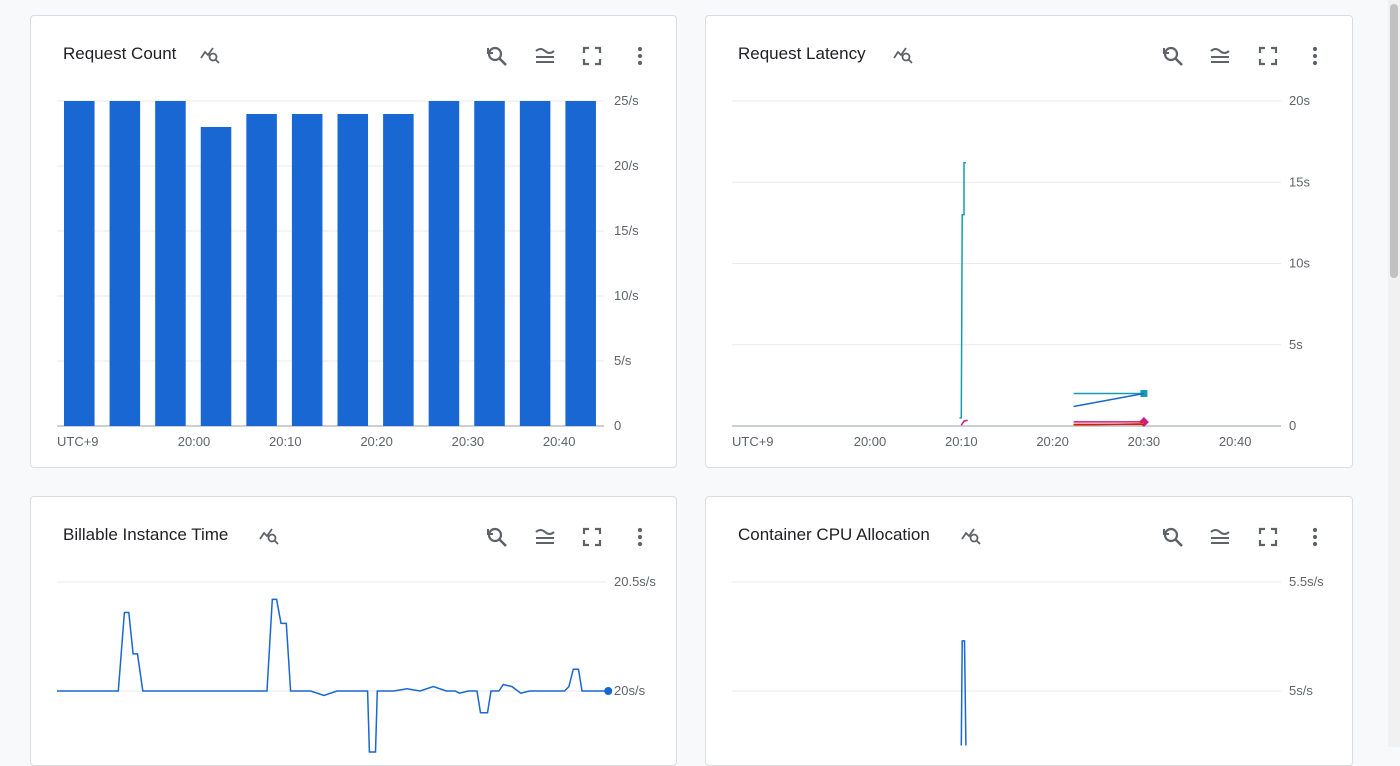 The height and width of the screenshot is (766, 1400). I want to click on page-scrollbar, so click(1394, 373).